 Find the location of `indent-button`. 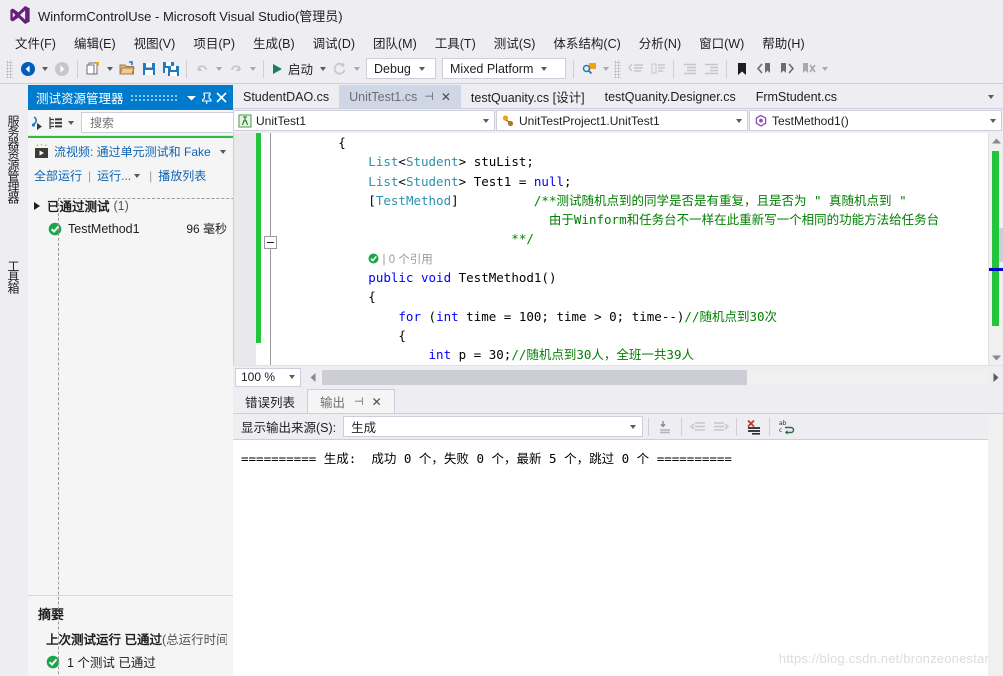

indent-button is located at coordinates (711, 69).